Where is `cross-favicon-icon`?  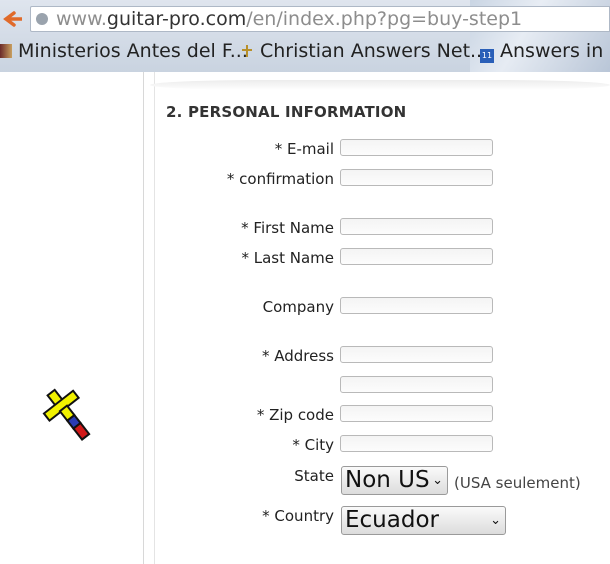 cross-favicon-icon is located at coordinates (247, 51).